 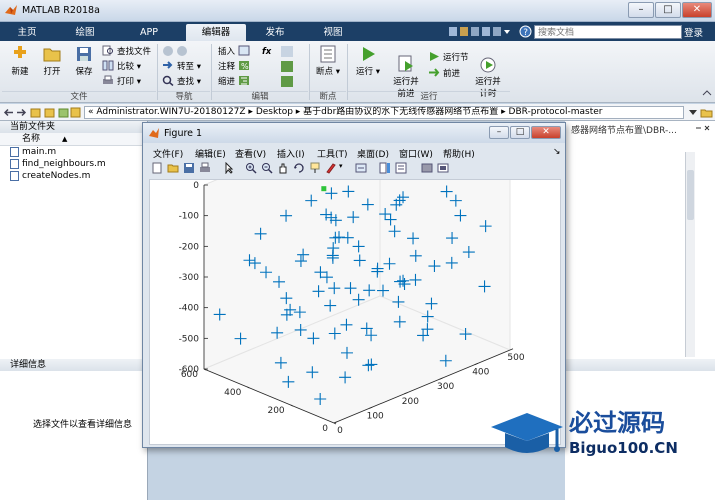 What do you see at coordinates (668, 10) in the screenshot?
I see `maximize-button: □` at bounding box center [668, 10].